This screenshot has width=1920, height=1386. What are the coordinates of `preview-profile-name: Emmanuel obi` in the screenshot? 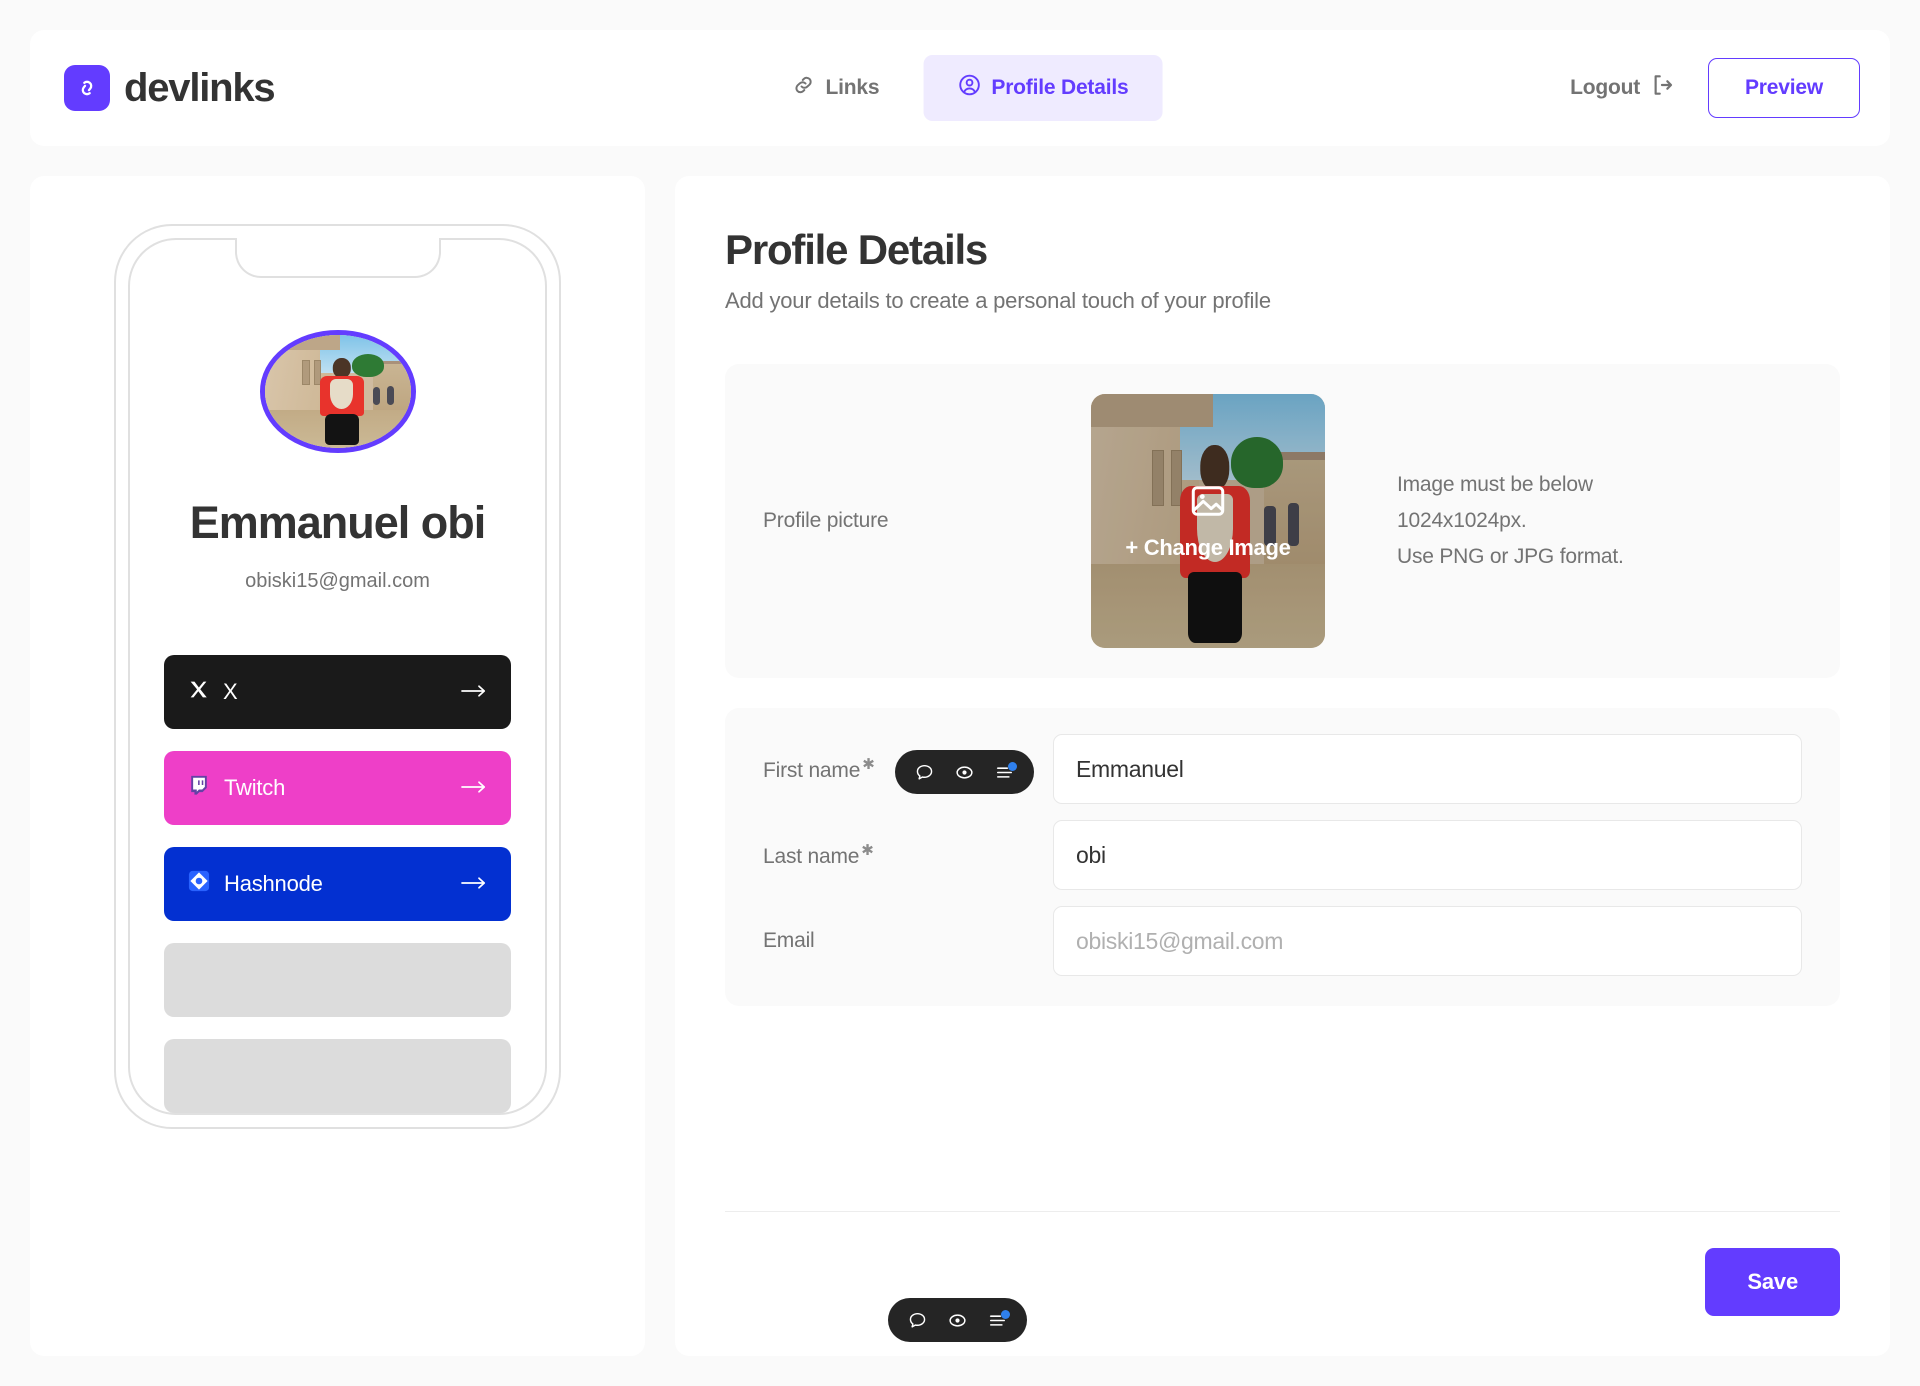 It's located at (338, 522).